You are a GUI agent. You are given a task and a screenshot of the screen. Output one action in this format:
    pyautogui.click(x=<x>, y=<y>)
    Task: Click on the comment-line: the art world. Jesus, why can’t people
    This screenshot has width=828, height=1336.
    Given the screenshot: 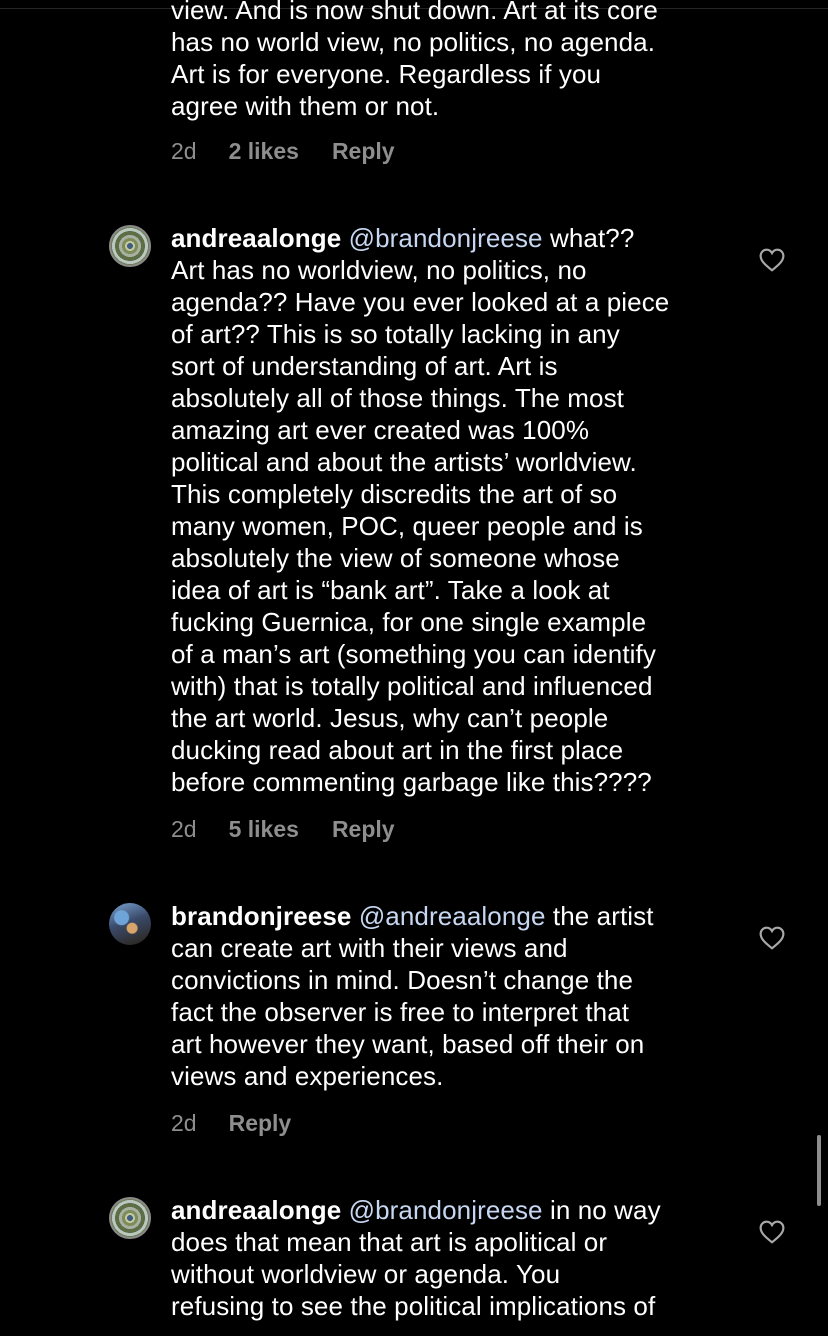 What is the action you would take?
    pyautogui.click(x=390, y=718)
    